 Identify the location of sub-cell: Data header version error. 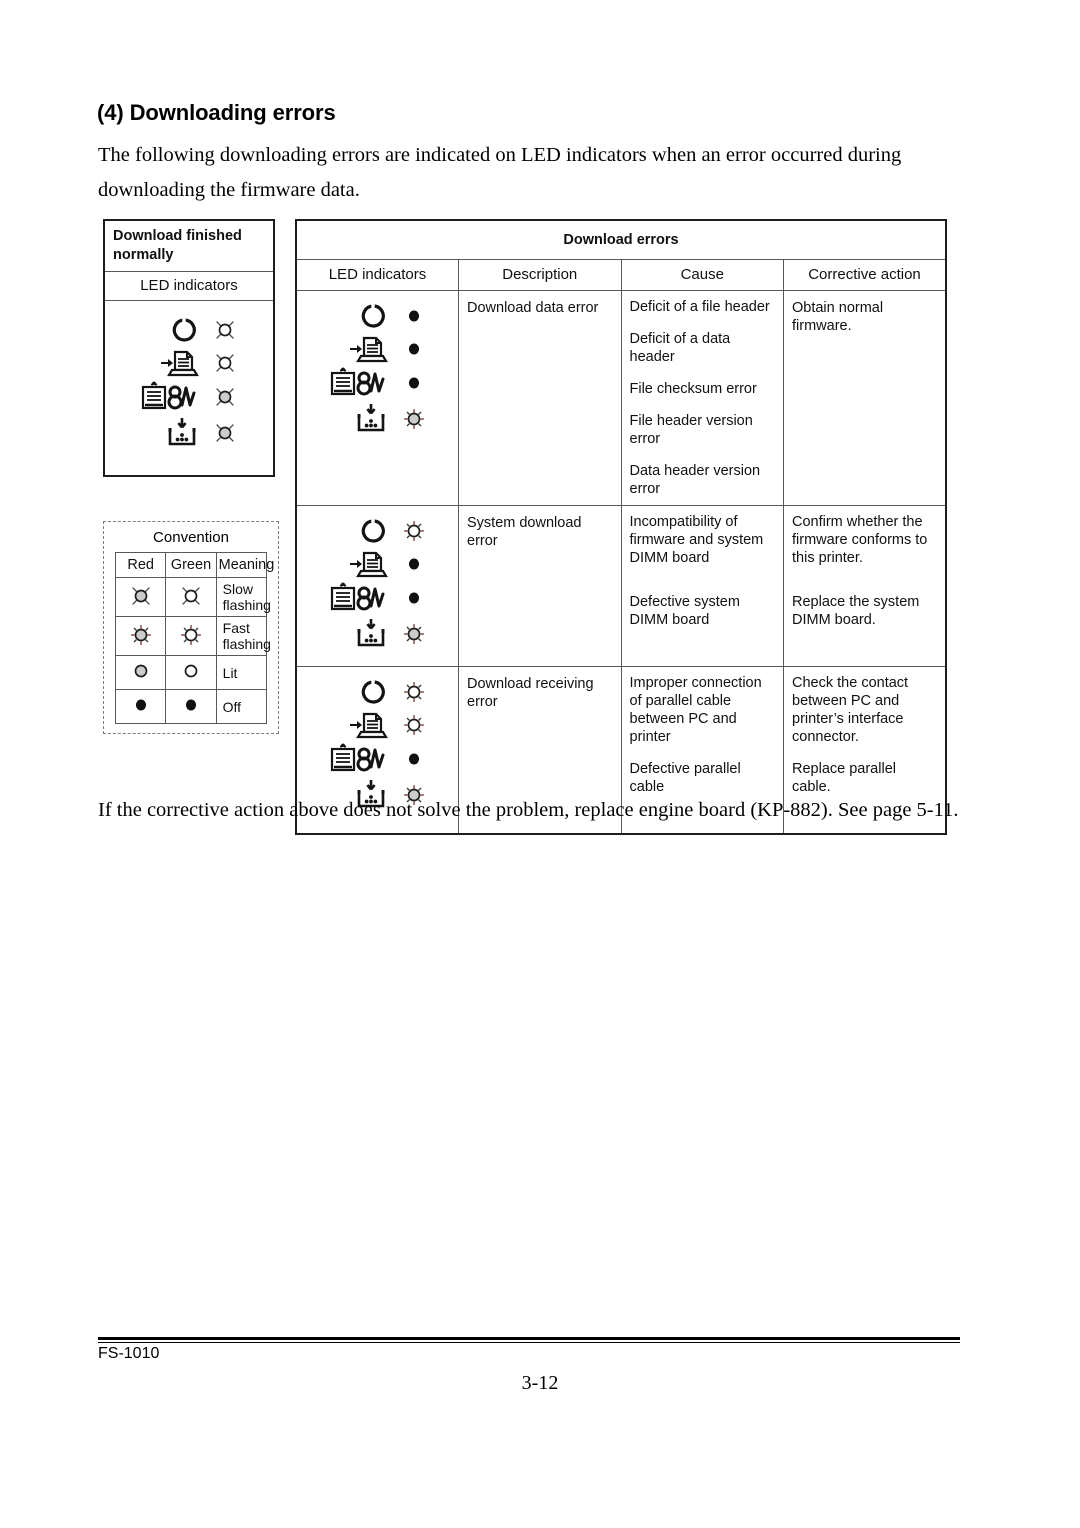
(695, 480).